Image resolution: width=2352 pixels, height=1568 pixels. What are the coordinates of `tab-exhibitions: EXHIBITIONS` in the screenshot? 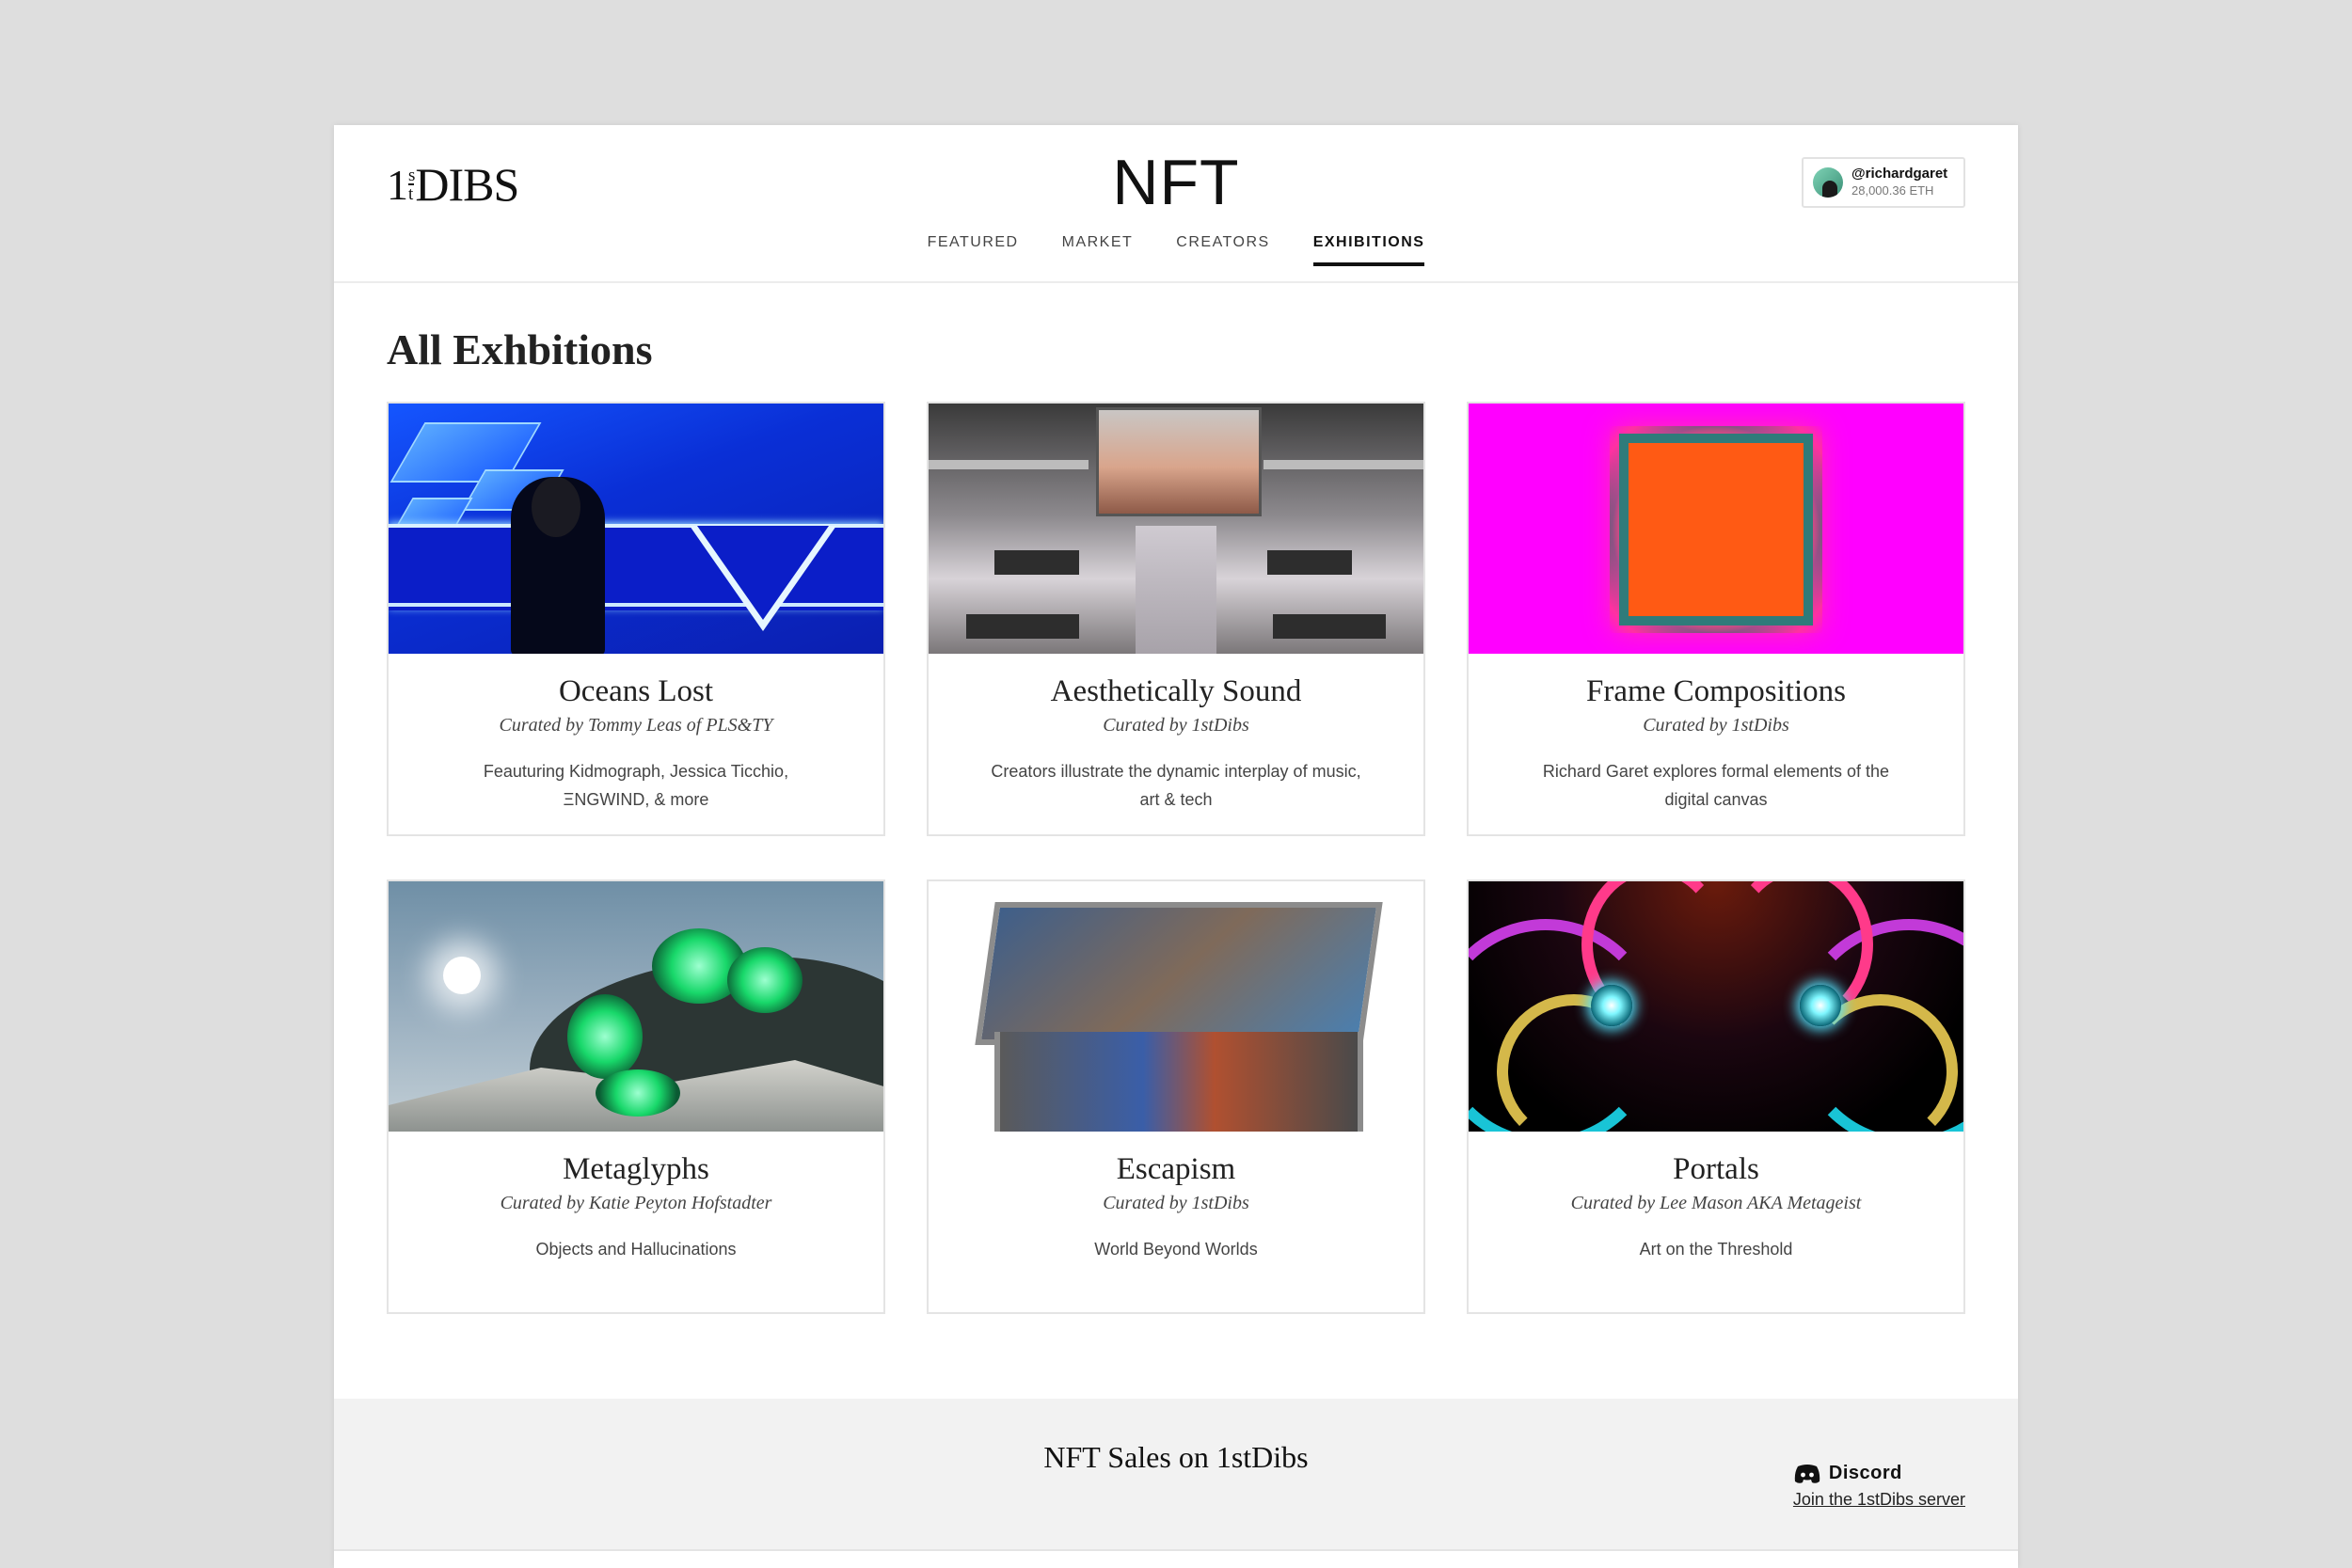 It's located at (1368, 250).